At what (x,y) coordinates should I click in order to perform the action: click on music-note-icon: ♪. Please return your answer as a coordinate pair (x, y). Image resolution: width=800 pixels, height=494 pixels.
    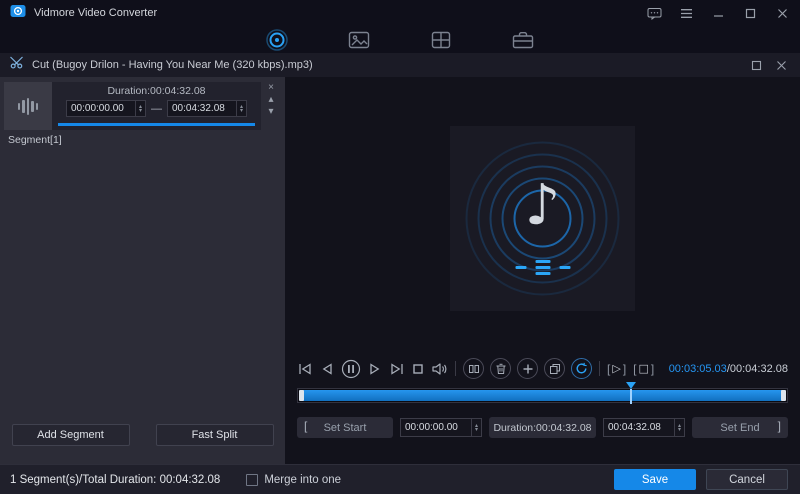
    Looking at the image, I should click on (542, 205).